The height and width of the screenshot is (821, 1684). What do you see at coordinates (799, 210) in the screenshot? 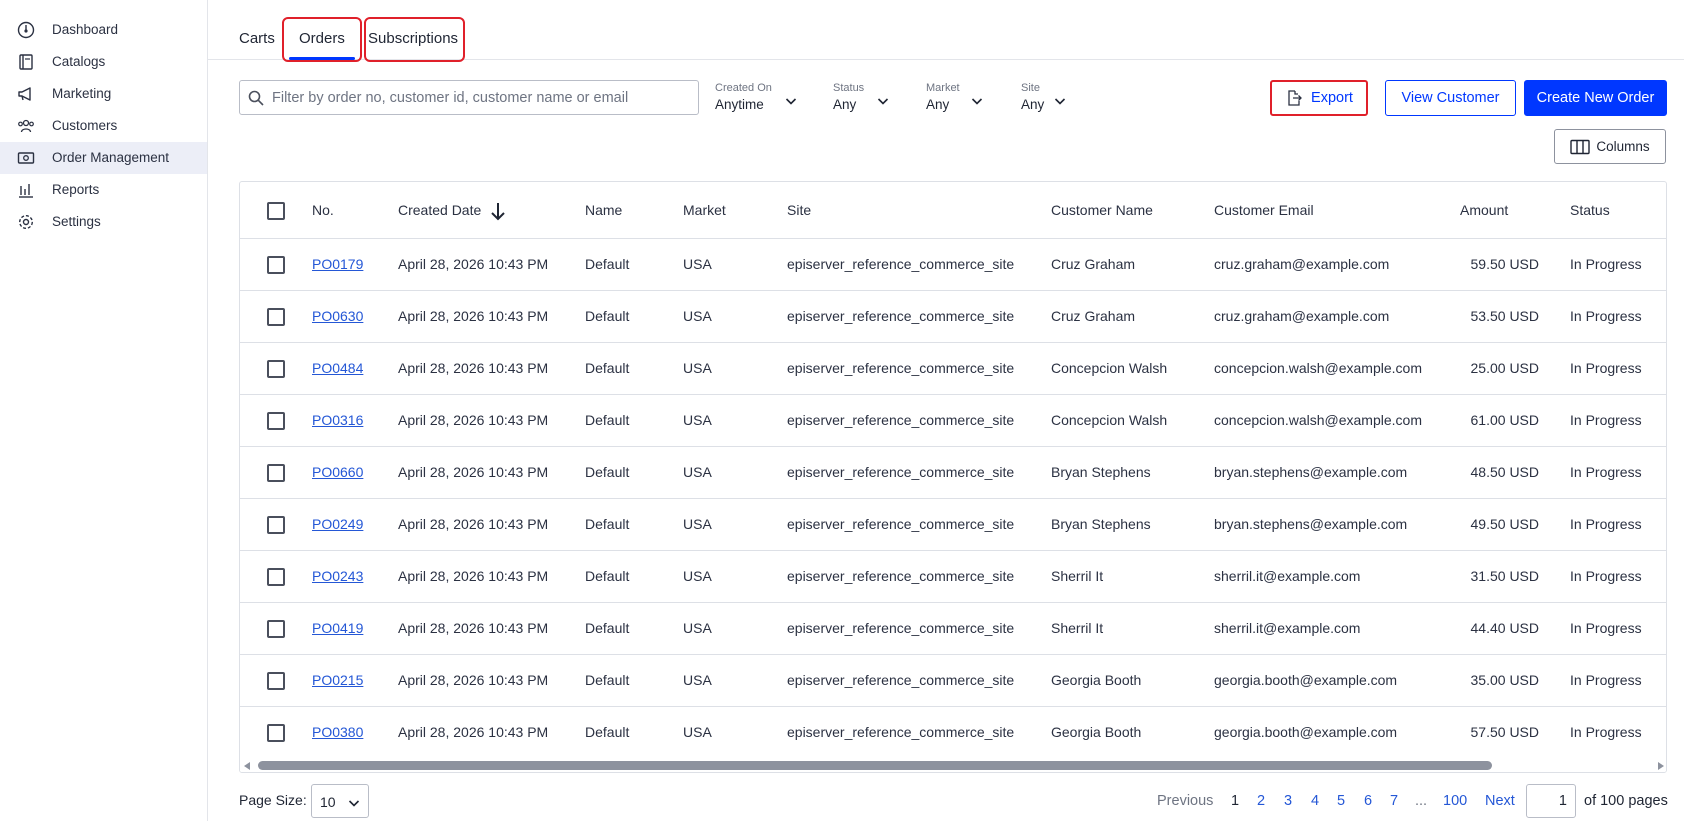
I see `column-header-site: Site` at bounding box center [799, 210].